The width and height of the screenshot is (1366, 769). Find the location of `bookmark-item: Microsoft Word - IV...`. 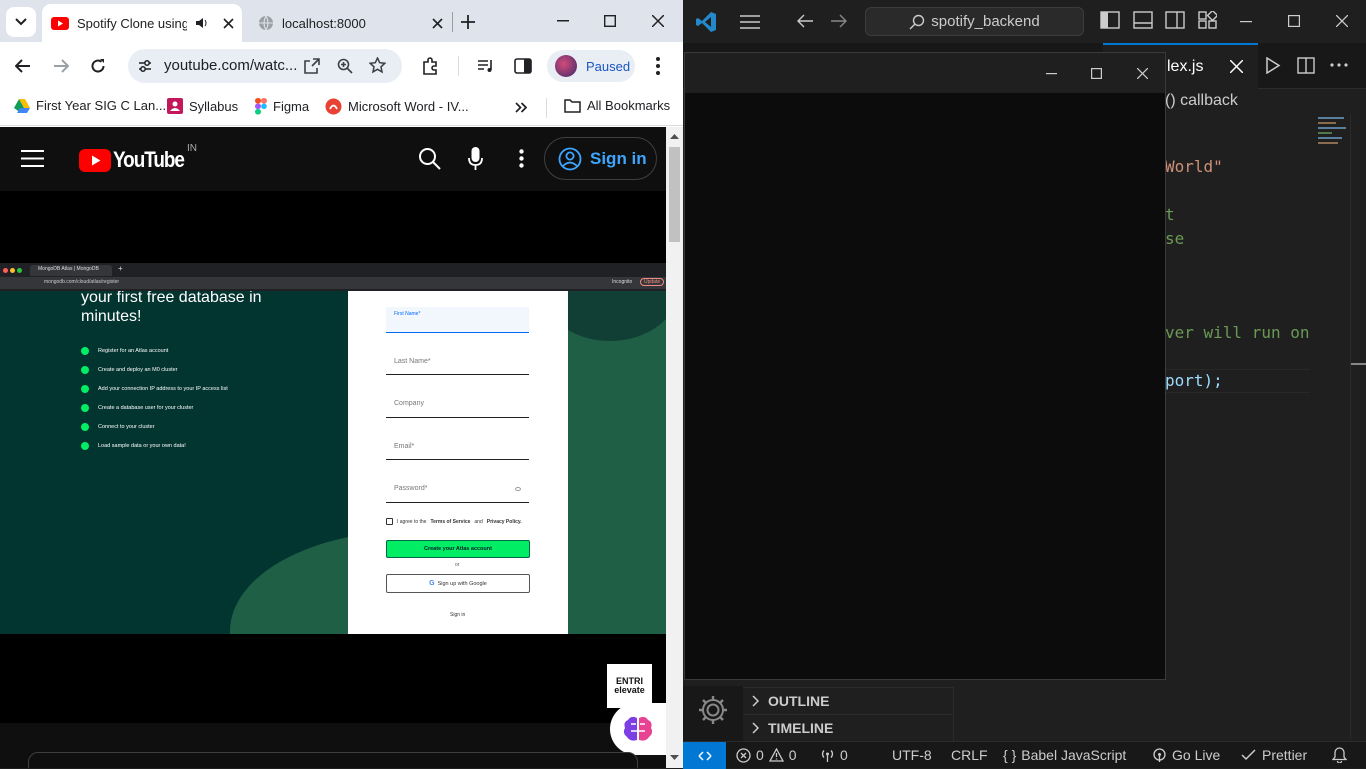

bookmark-item: Microsoft Word - IV... is located at coordinates (397, 106).